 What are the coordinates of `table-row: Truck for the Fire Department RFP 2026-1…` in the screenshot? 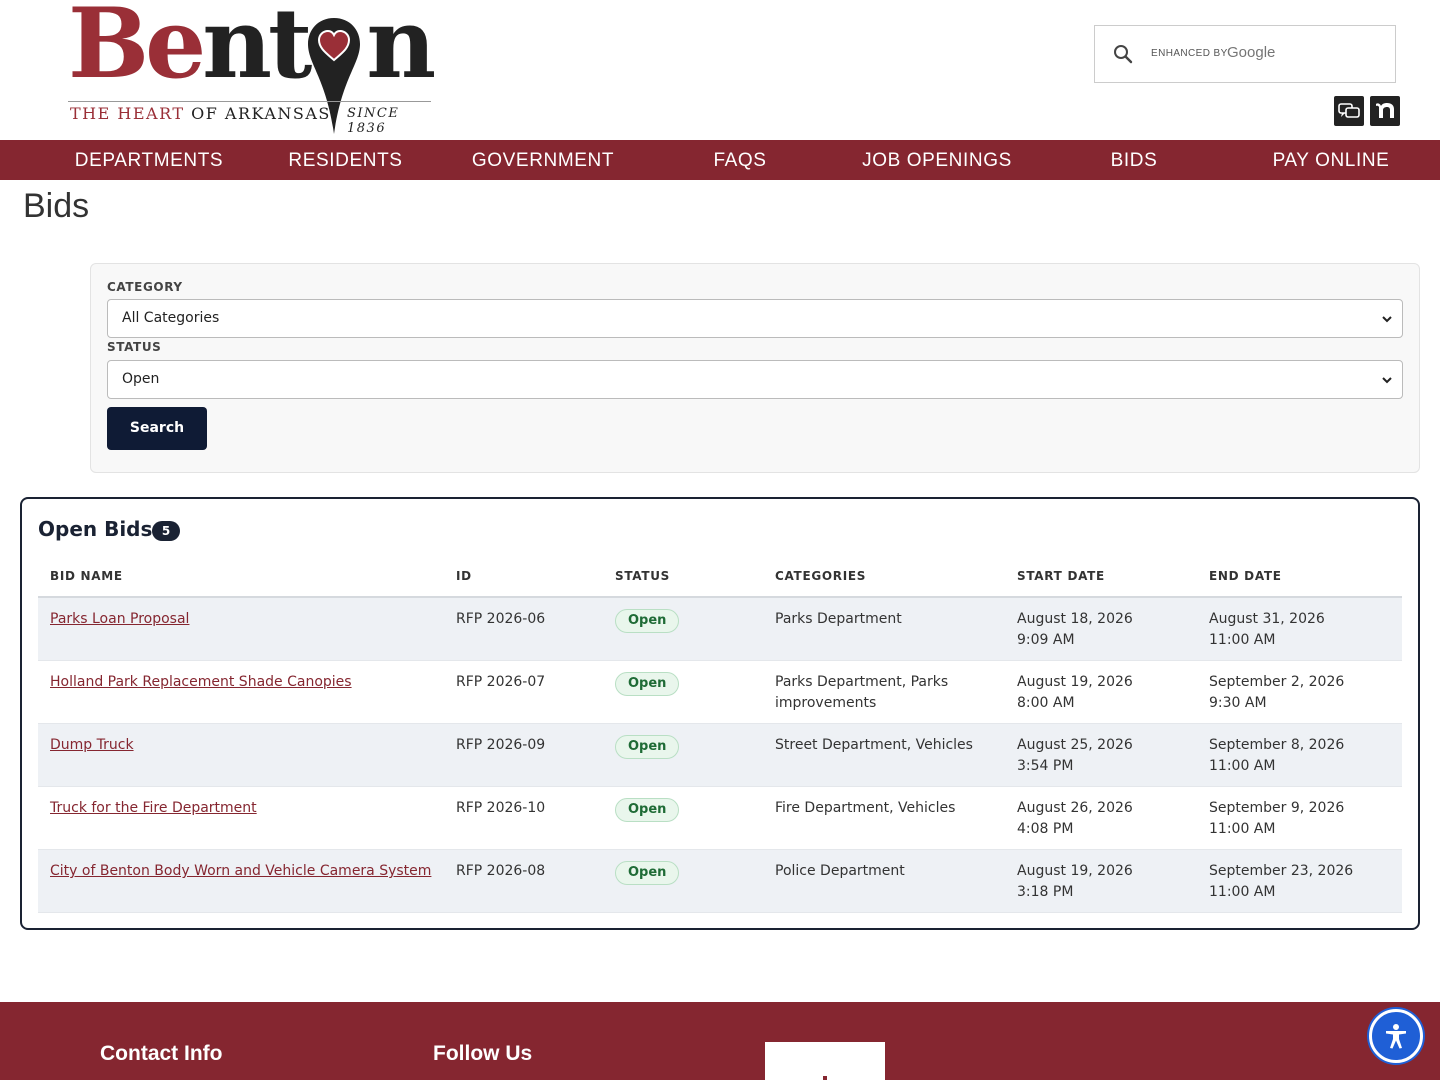 It's located at (720, 818).